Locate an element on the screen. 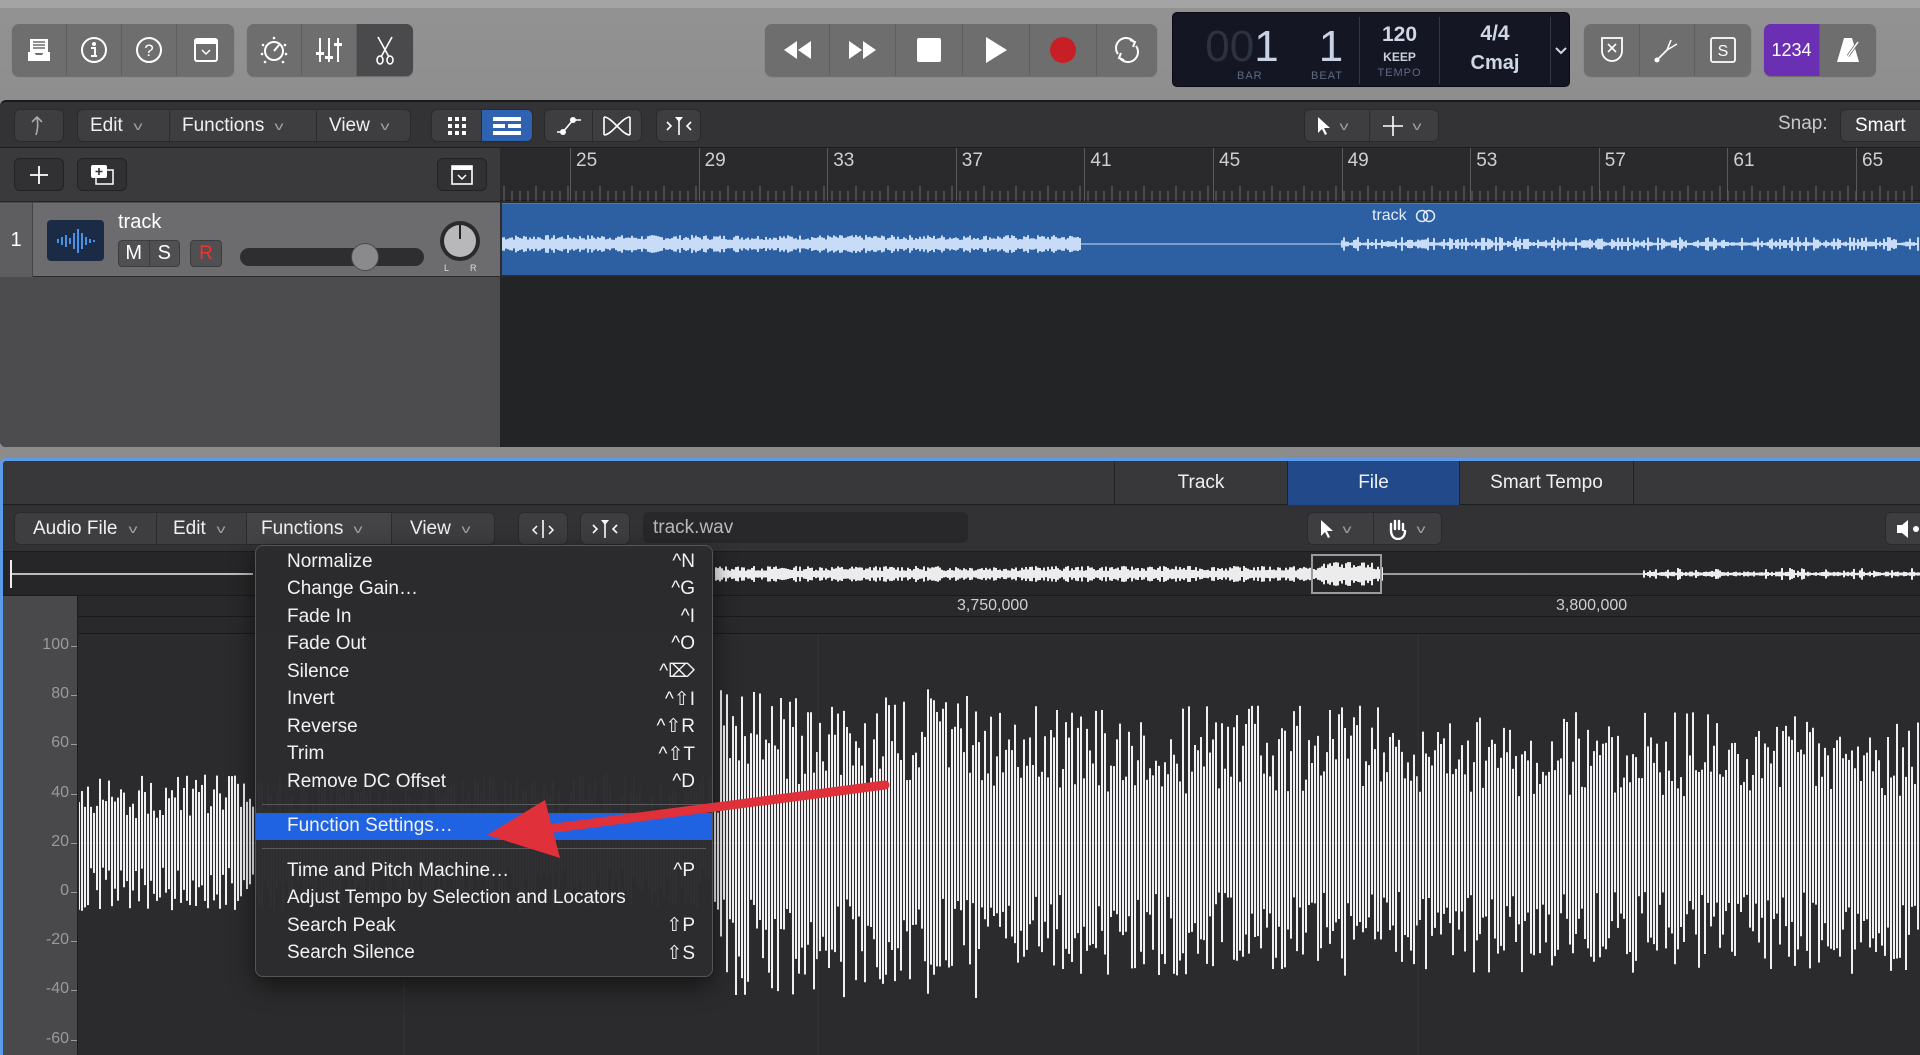  menu-item: Adjust Tempo by Selection and Locators is located at coordinates (484, 899).